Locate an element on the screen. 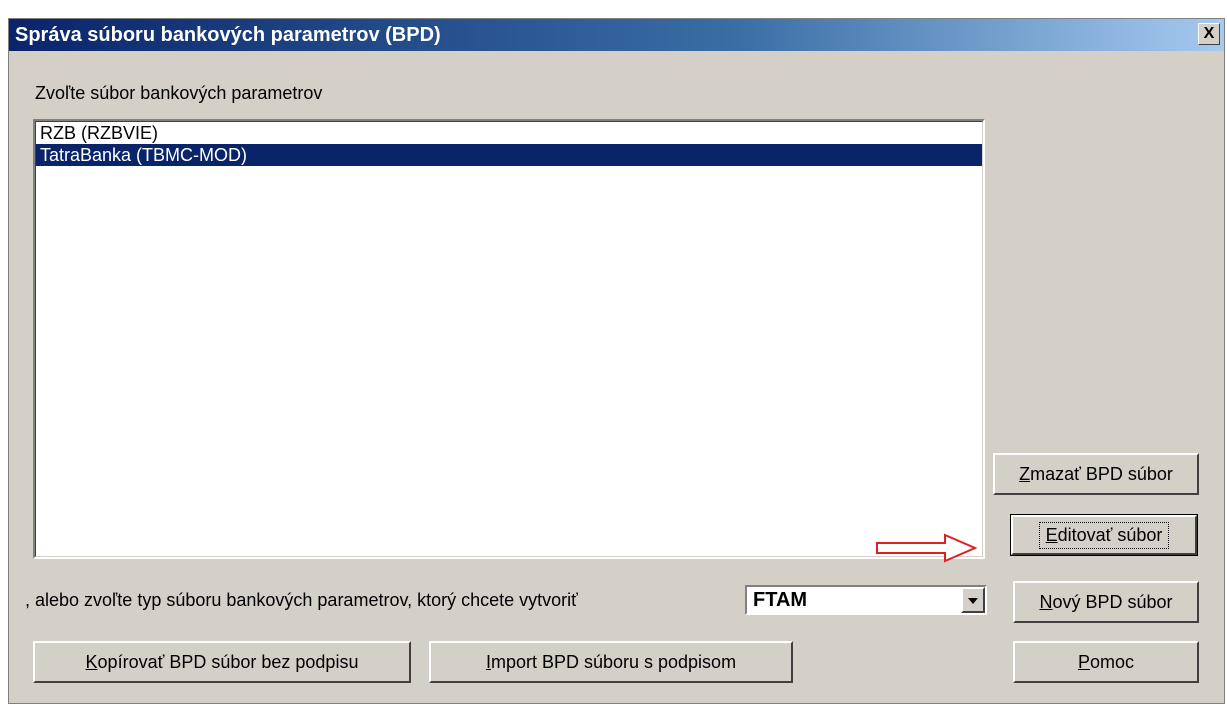  edit-file-label: Editovať súbor is located at coordinates (1104, 535).